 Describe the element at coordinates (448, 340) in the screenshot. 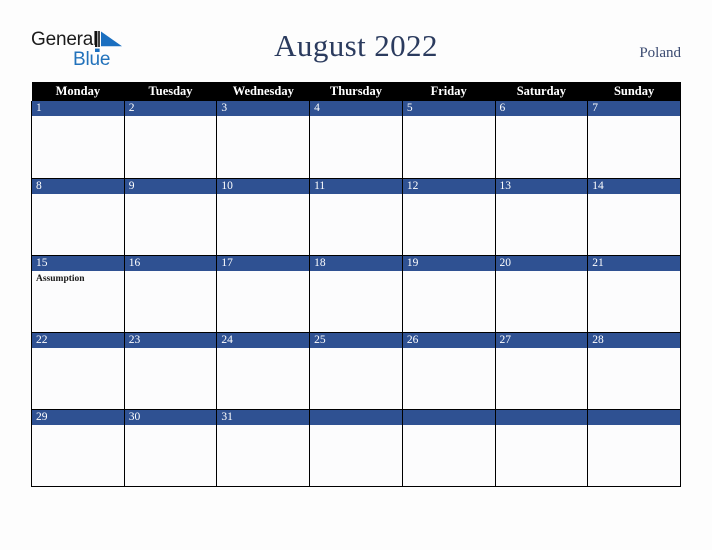

I see `day-number: 26` at that location.